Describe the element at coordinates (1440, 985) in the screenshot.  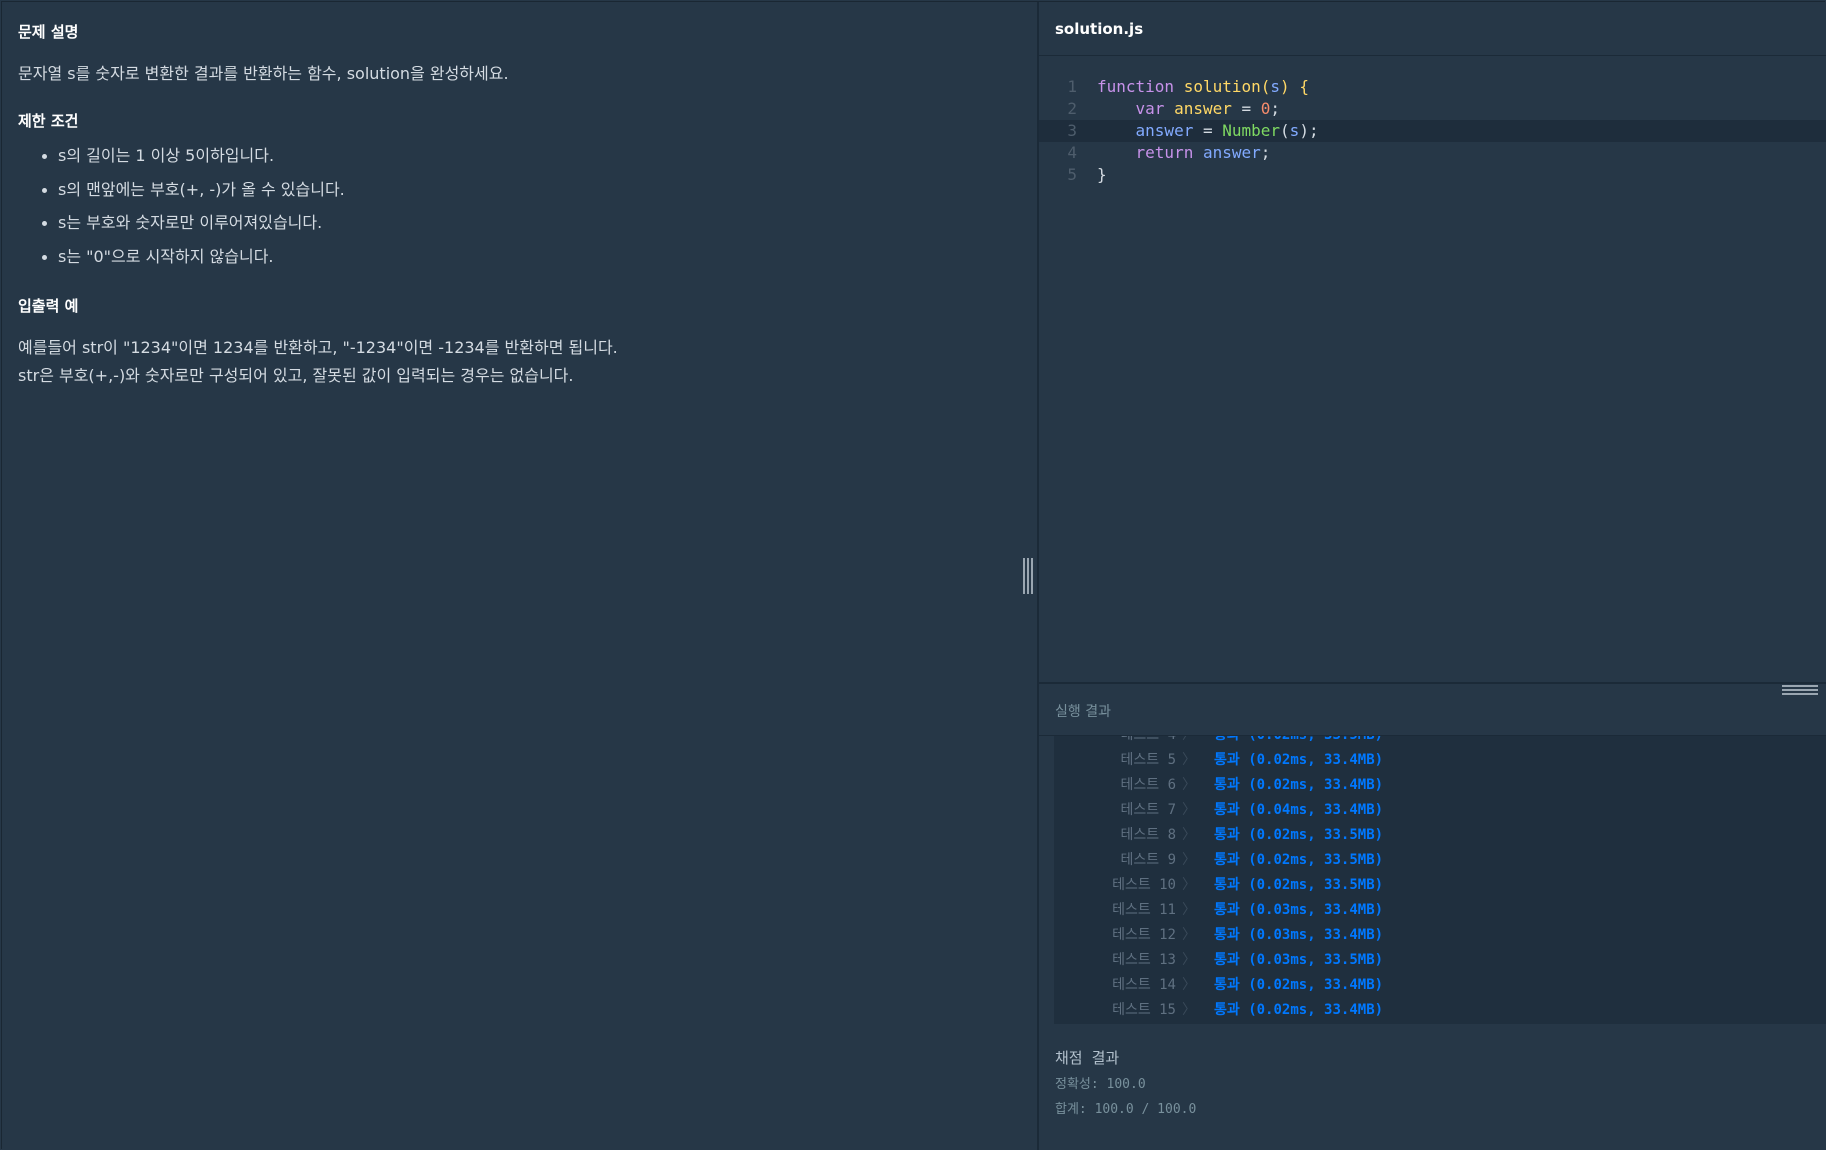
I see `test-row: 테스트 14 〉 통과 (0.02ms, 33.4MB)` at that location.